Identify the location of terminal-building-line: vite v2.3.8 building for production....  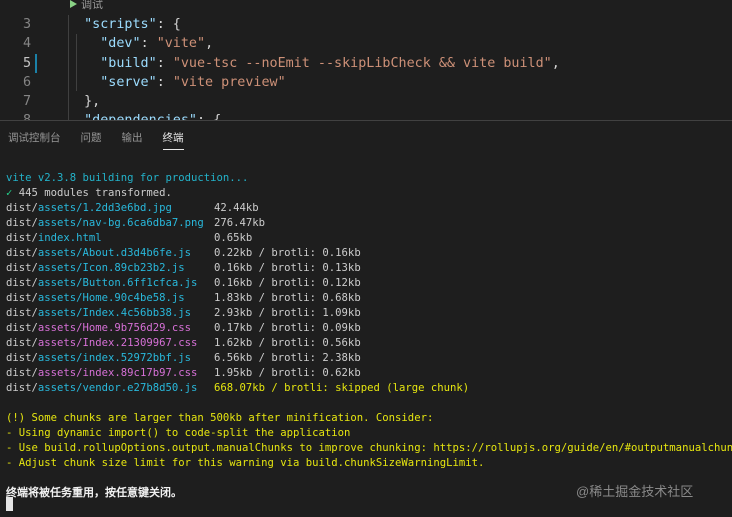
(127, 178).